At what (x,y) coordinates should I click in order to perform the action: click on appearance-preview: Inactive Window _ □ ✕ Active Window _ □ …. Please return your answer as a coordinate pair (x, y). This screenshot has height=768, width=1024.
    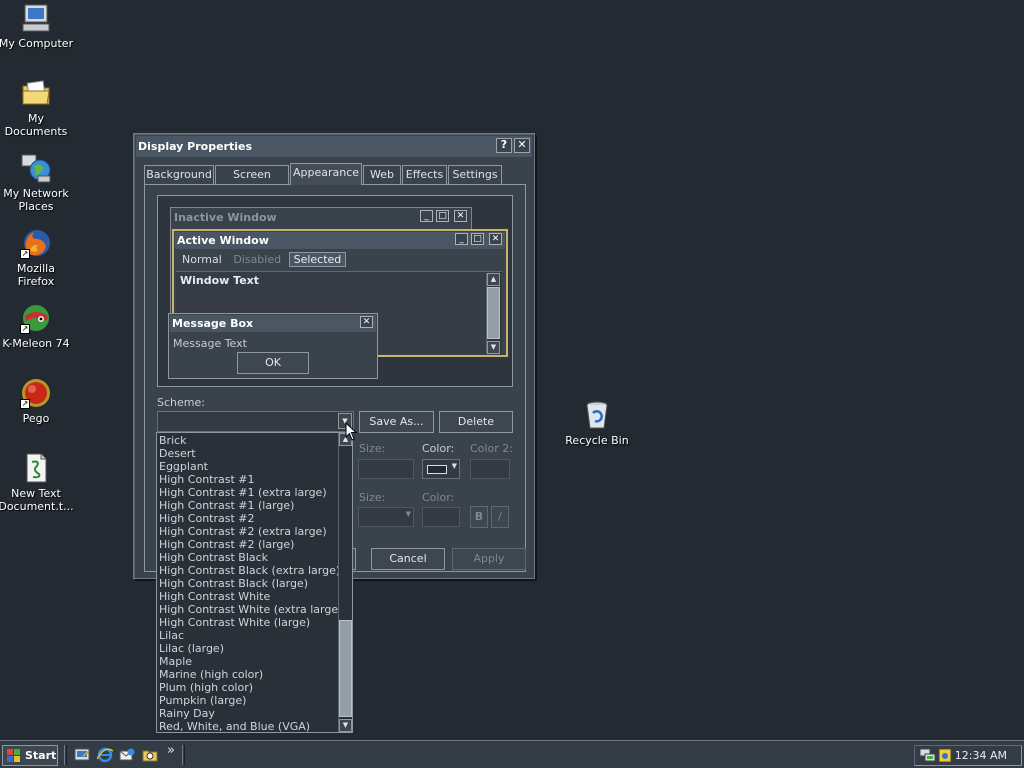
    Looking at the image, I should click on (335, 291).